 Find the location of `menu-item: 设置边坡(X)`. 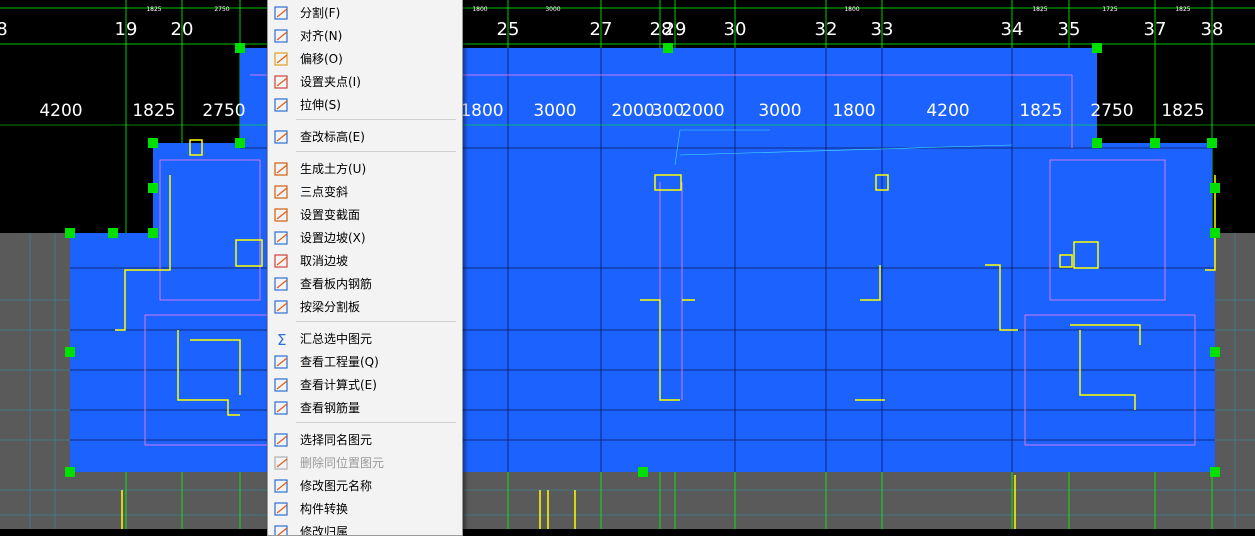

menu-item: 设置边坡(X) is located at coordinates (365, 238).